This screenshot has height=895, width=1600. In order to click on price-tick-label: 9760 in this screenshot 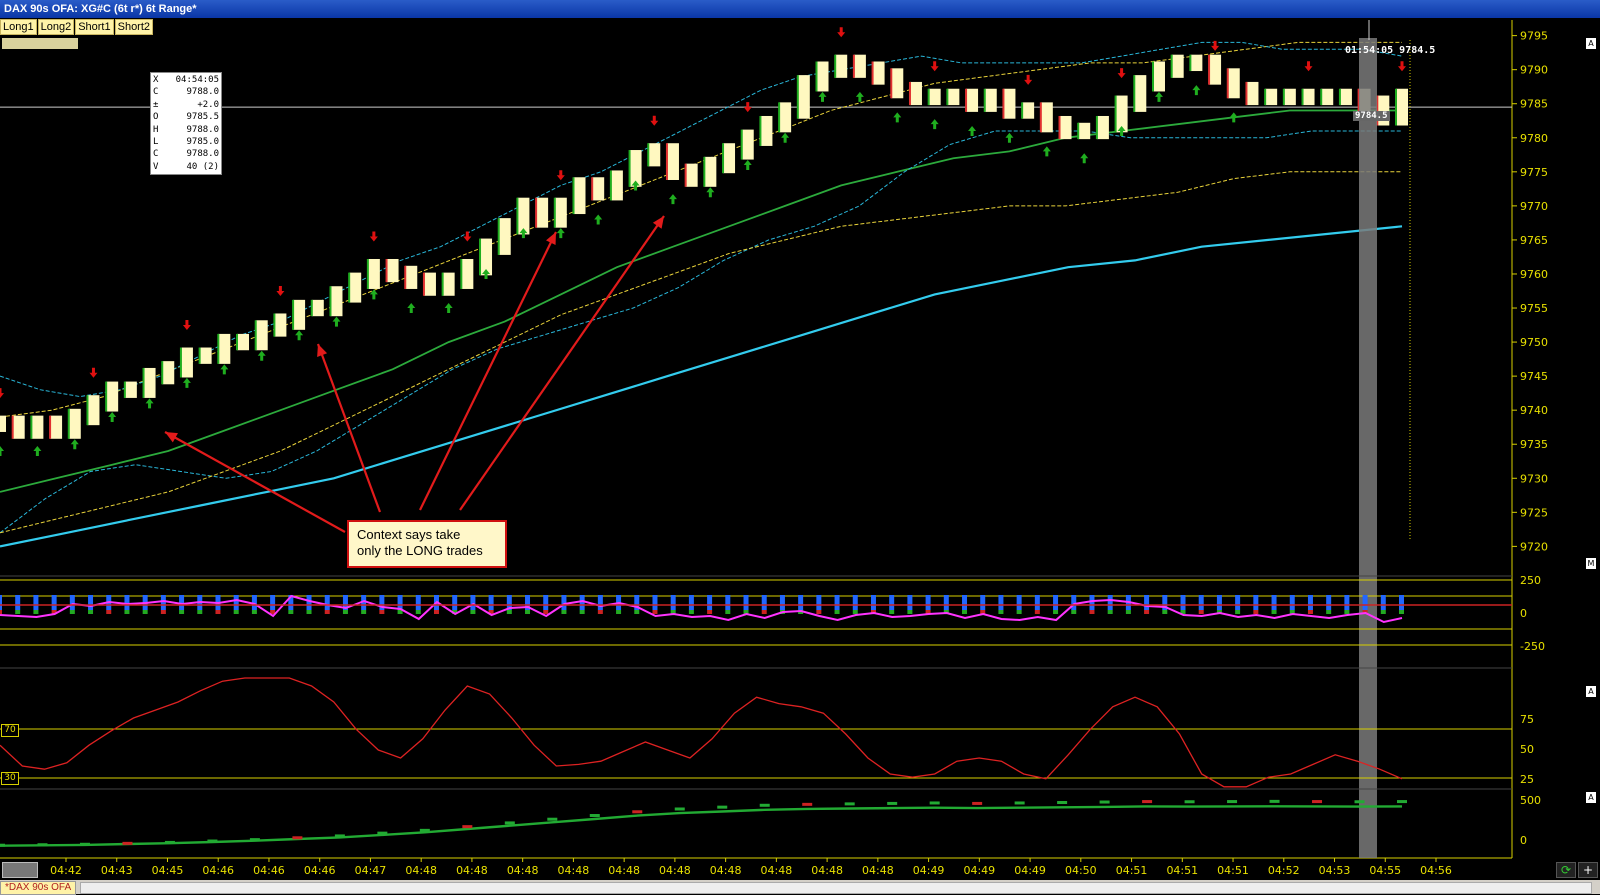, I will do `click(1534, 274)`.